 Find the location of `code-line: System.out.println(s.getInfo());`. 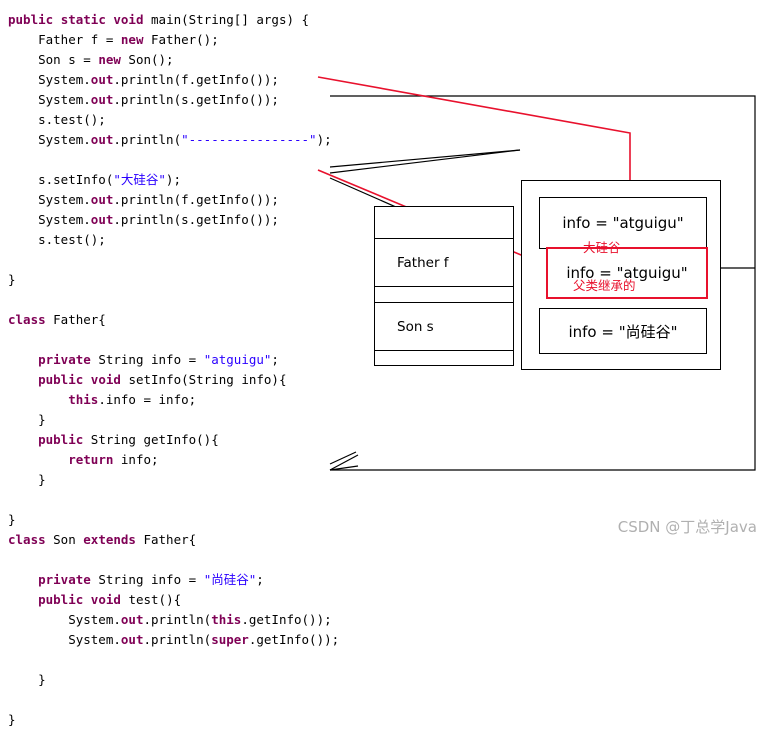

code-line: System.out.println(s.getInfo()); is located at coordinates (218, 100).